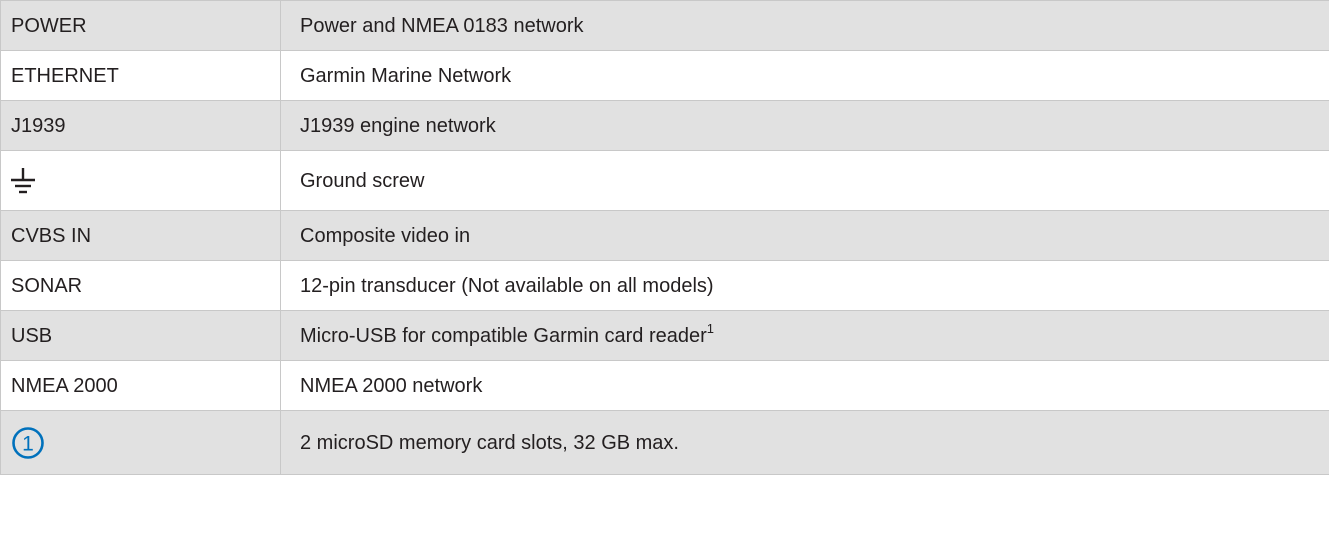  Describe the element at coordinates (804, 180) in the screenshot. I see `port-description: Ground screw` at that location.